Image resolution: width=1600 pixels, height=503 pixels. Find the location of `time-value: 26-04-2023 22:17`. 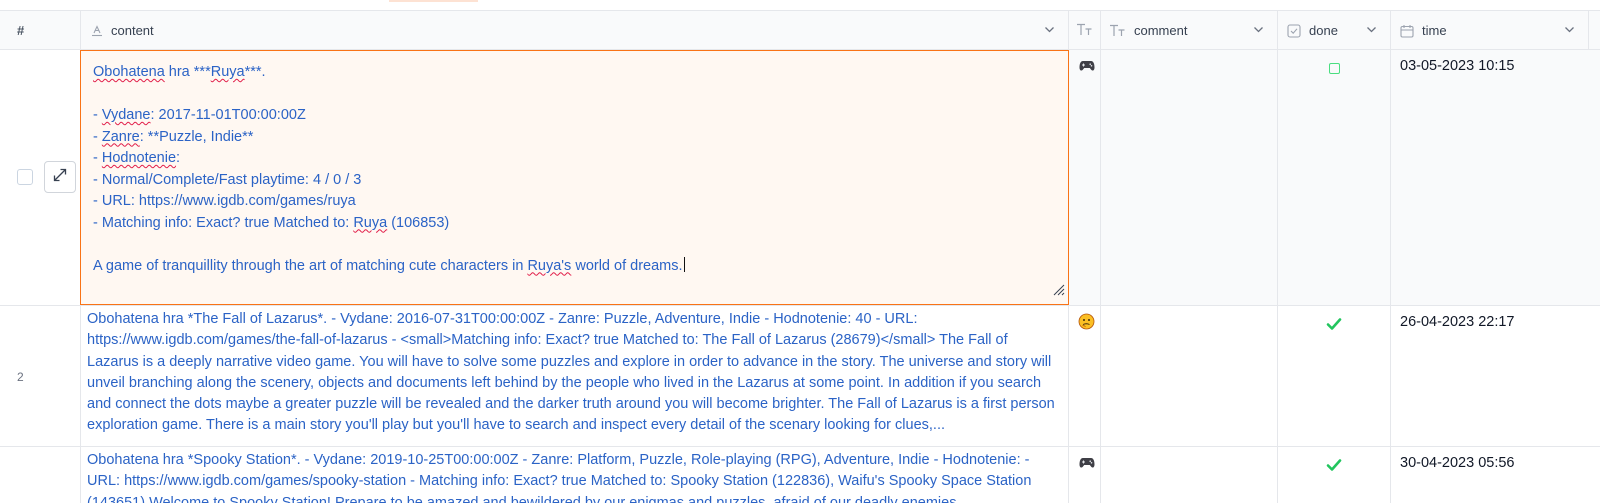

time-value: 26-04-2023 22:17 is located at coordinates (1457, 322).